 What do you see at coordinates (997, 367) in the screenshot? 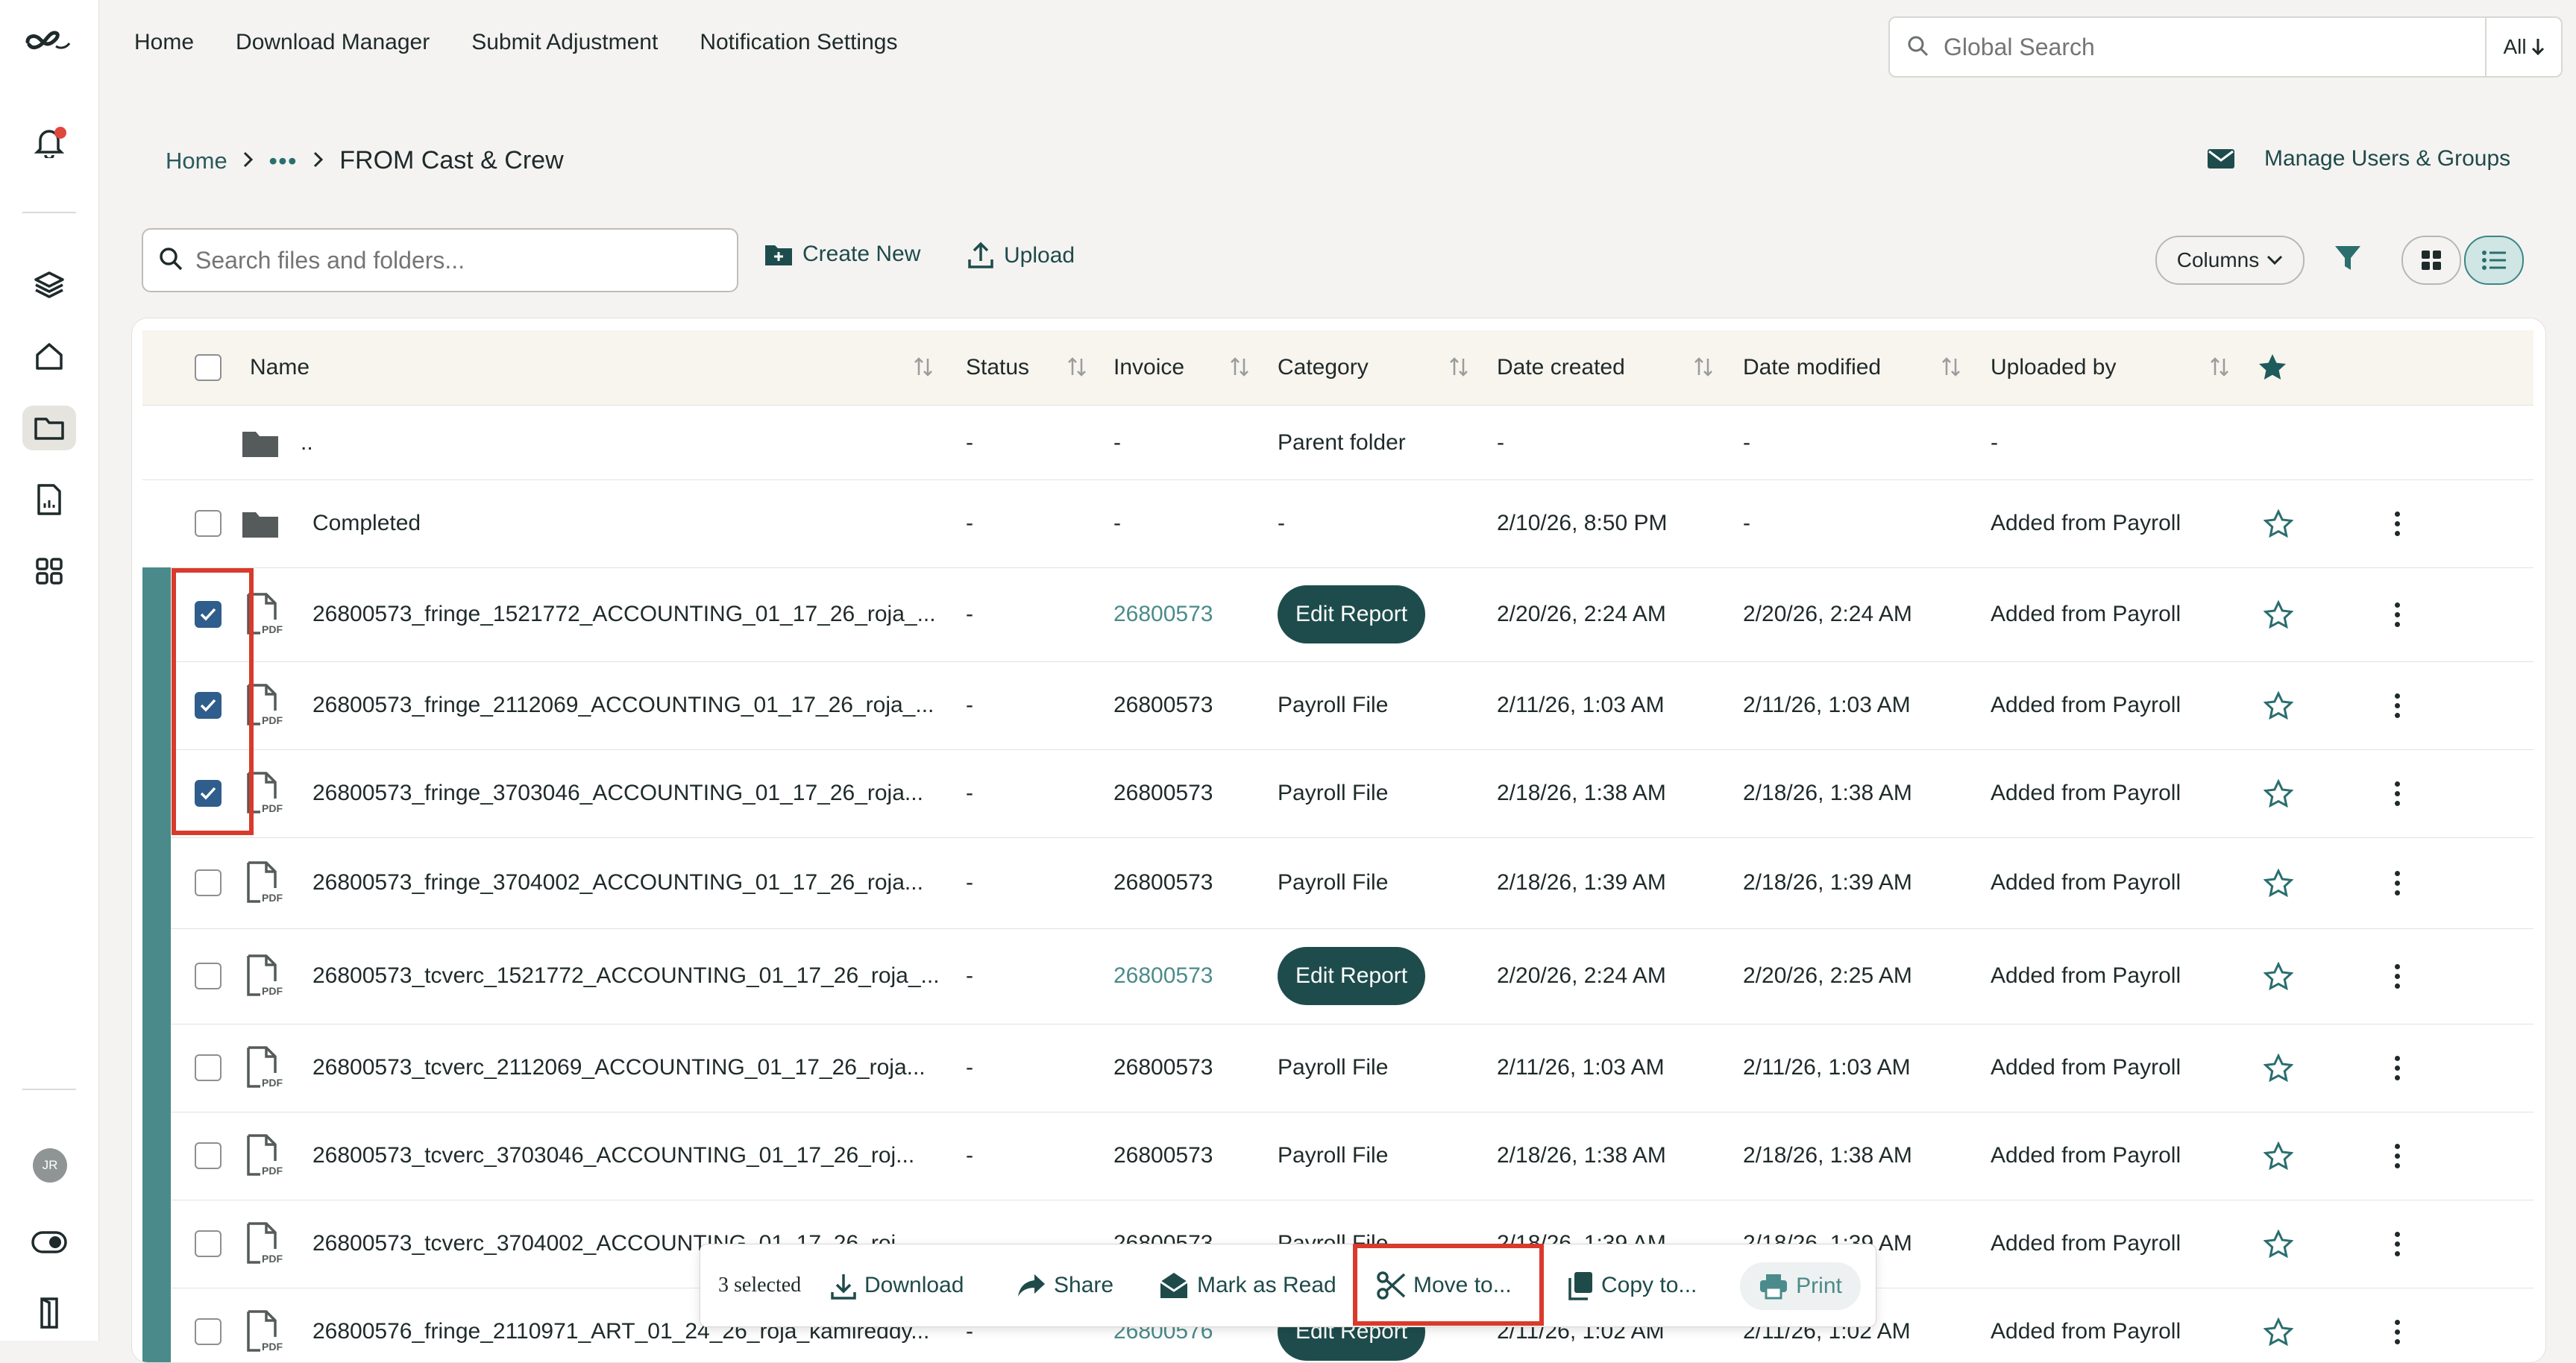
I see `column-header-status: Status` at bounding box center [997, 367].